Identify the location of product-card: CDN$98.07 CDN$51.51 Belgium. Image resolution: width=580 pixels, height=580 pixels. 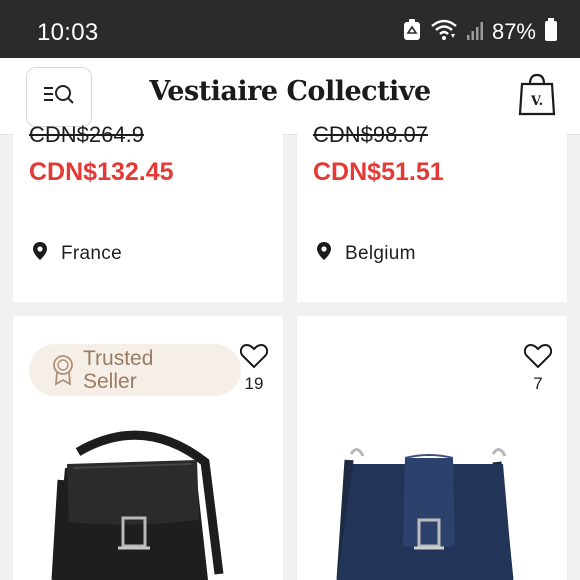
(432, 212).